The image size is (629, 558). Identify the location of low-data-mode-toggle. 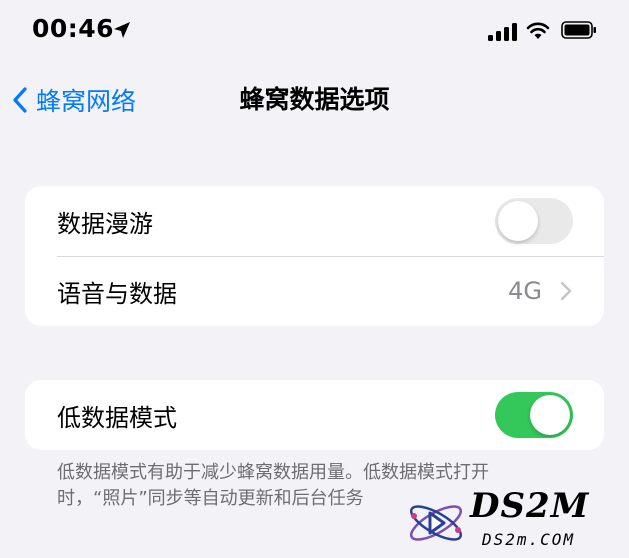
(534, 415).